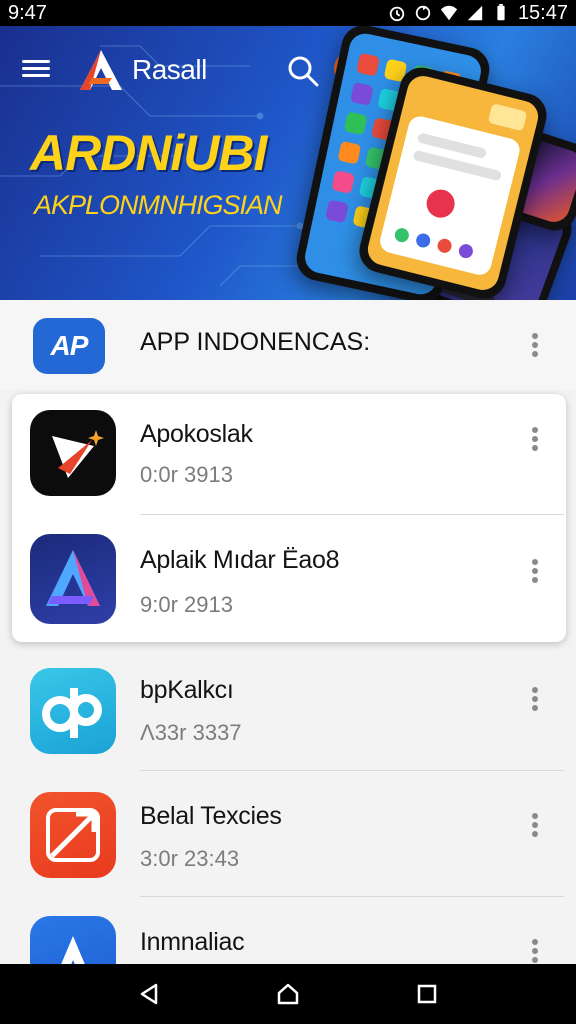  I want to click on home-button, so click(288, 994).